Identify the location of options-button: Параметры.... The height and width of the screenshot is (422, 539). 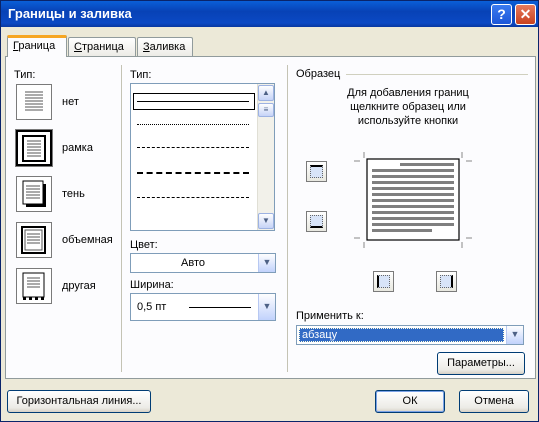
(481, 363).